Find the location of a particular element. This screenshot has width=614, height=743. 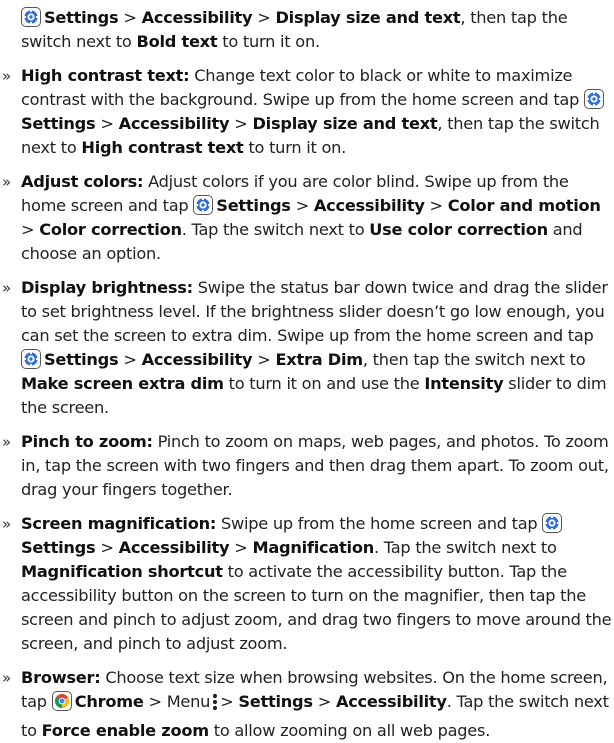

accessibility-label: Accessibility is located at coordinates (197, 17).